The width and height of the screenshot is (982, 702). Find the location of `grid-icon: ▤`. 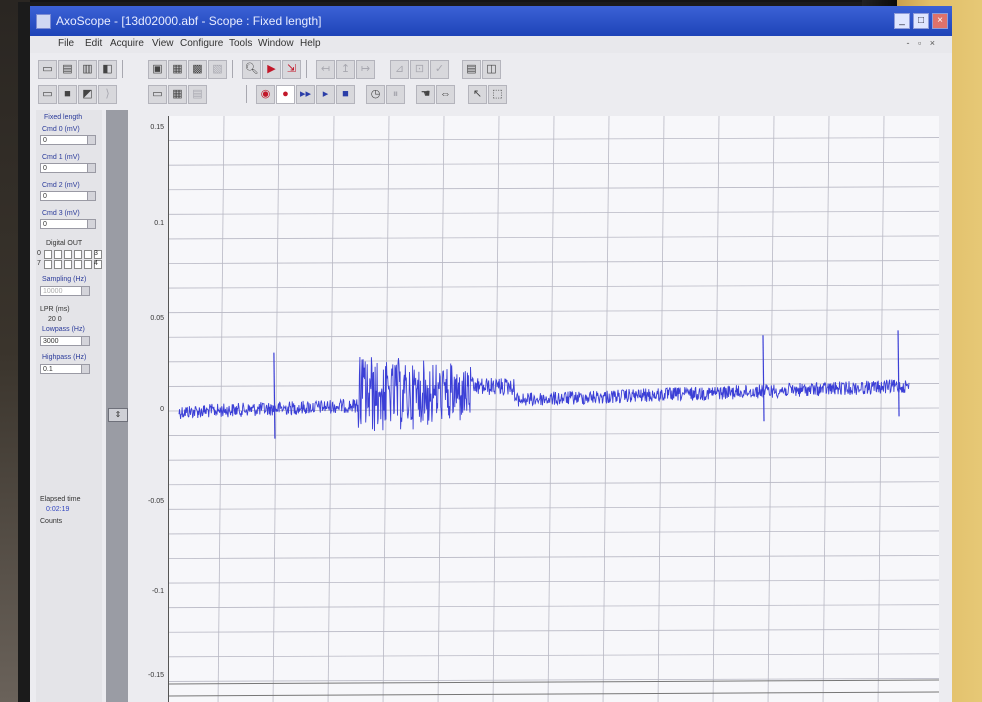

grid-icon: ▤ is located at coordinates (471, 69).